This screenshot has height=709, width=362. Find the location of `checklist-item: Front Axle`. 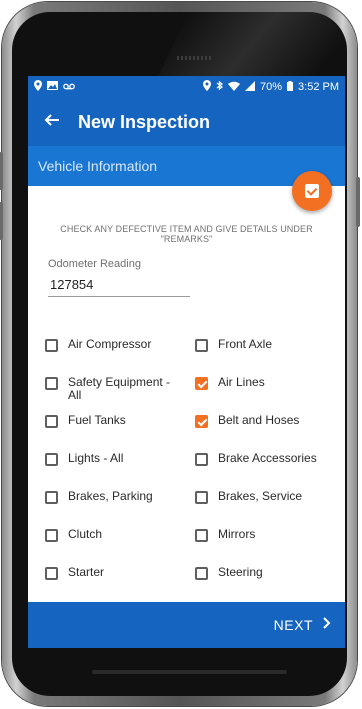

checklist-item: Front Axle is located at coordinates (265, 345).